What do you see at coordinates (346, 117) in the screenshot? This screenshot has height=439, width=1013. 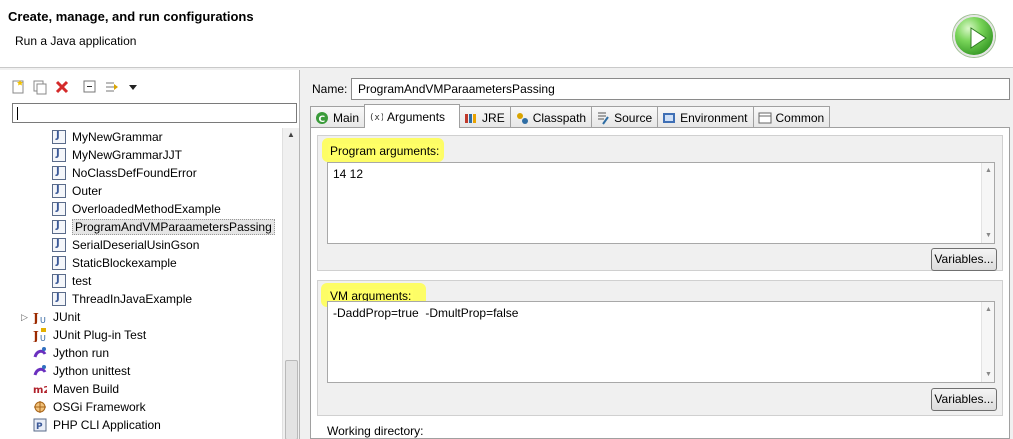 I see `tab-label: Main` at bounding box center [346, 117].